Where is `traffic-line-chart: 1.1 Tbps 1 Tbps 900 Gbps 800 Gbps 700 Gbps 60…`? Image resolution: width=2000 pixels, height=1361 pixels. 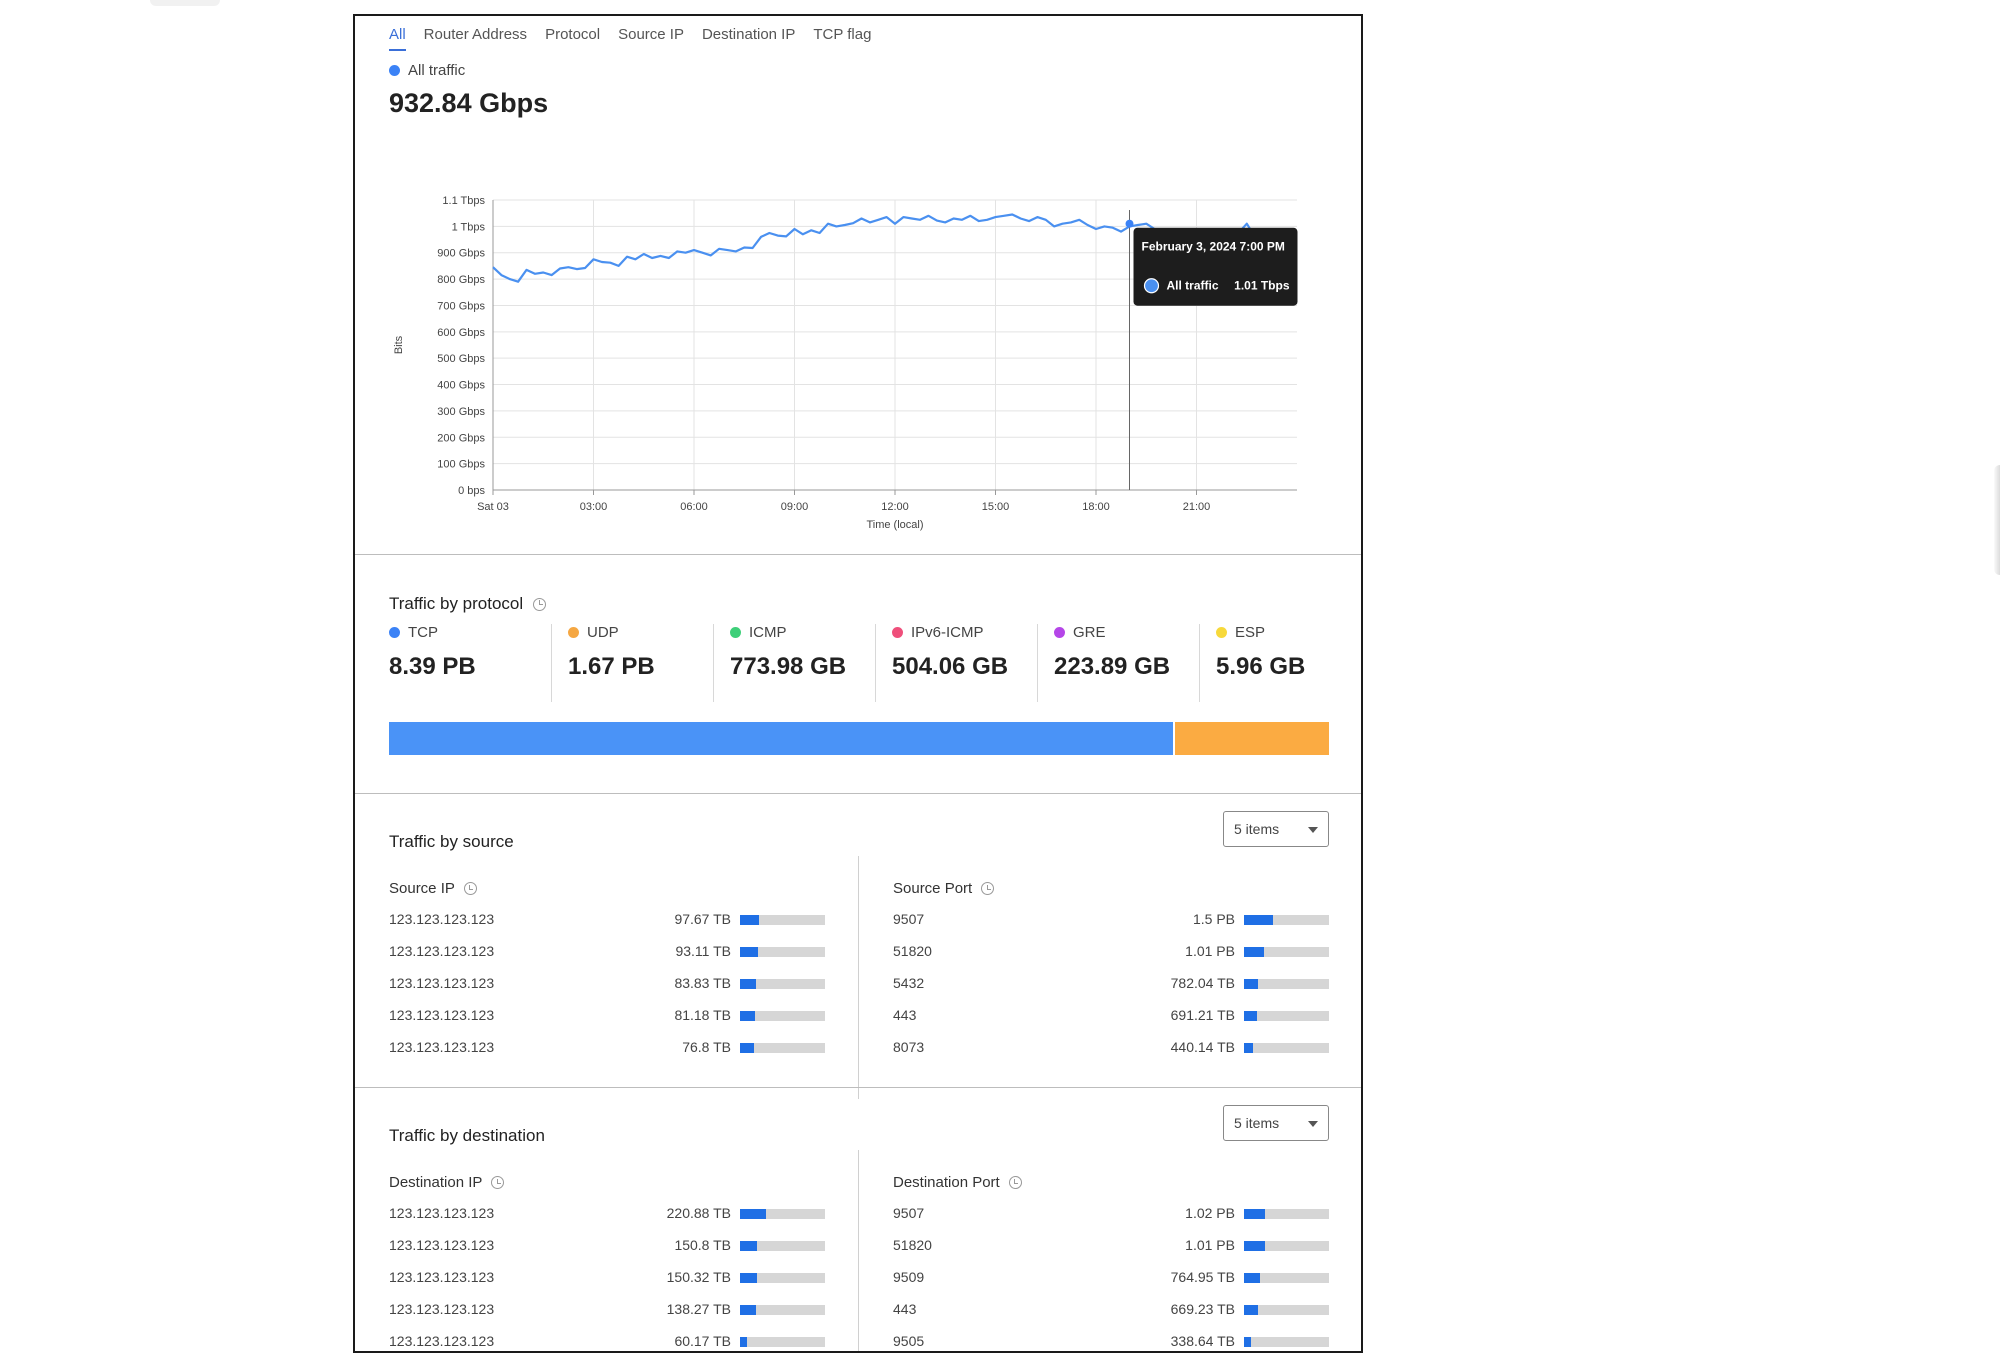 traffic-line-chart: 1.1 Tbps 1 Tbps 900 Gbps 800 Gbps 700 Gbps 60… is located at coordinates (858, 356).